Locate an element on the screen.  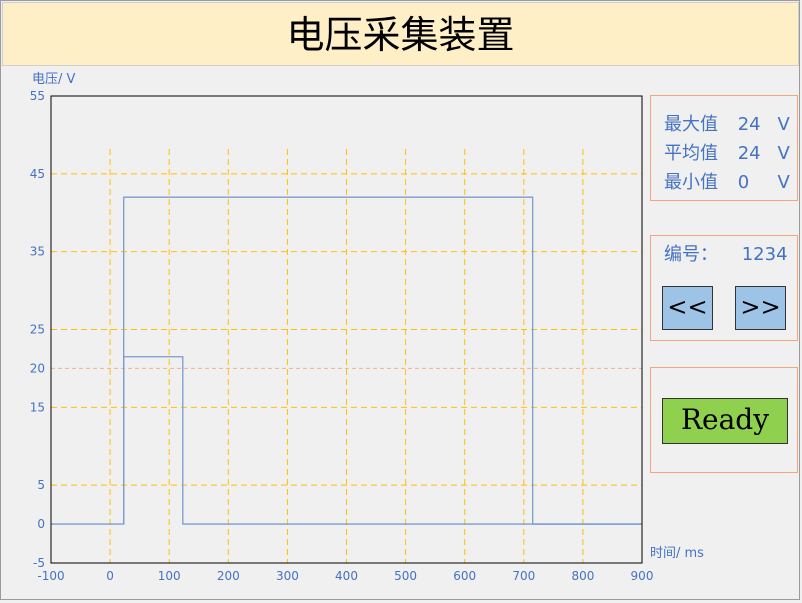
min-stat-row: 最小值 0 V is located at coordinates (730, 183).